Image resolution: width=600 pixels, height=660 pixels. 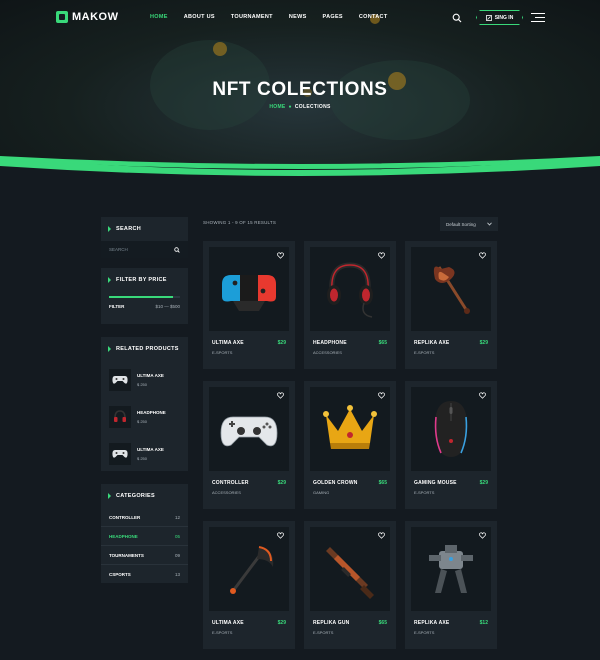 I want to click on search-placeholder: SEARCH, so click(x=118, y=249).